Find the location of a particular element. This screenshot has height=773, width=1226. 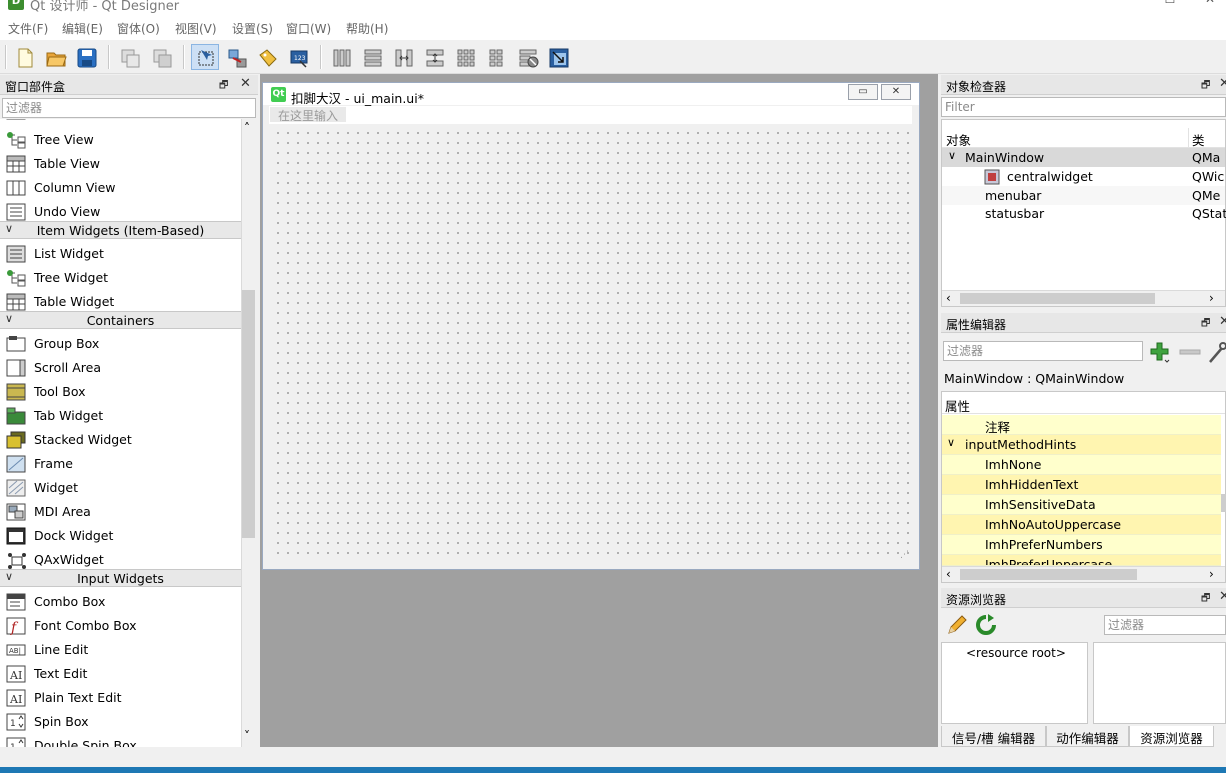

resource-browser-close-button: ✕ is located at coordinates (1222, 596).